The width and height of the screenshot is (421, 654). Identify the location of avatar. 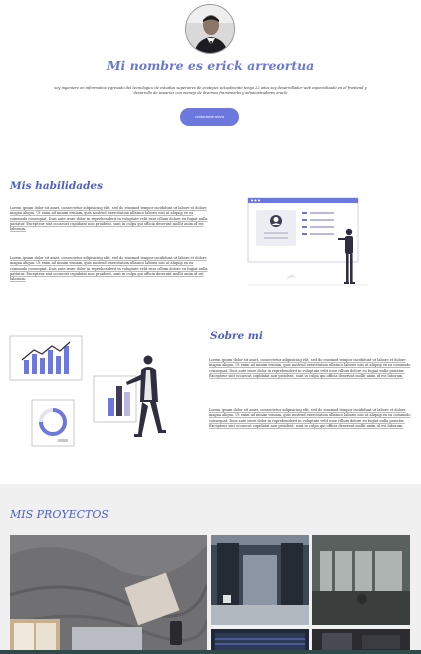
(210, 29).